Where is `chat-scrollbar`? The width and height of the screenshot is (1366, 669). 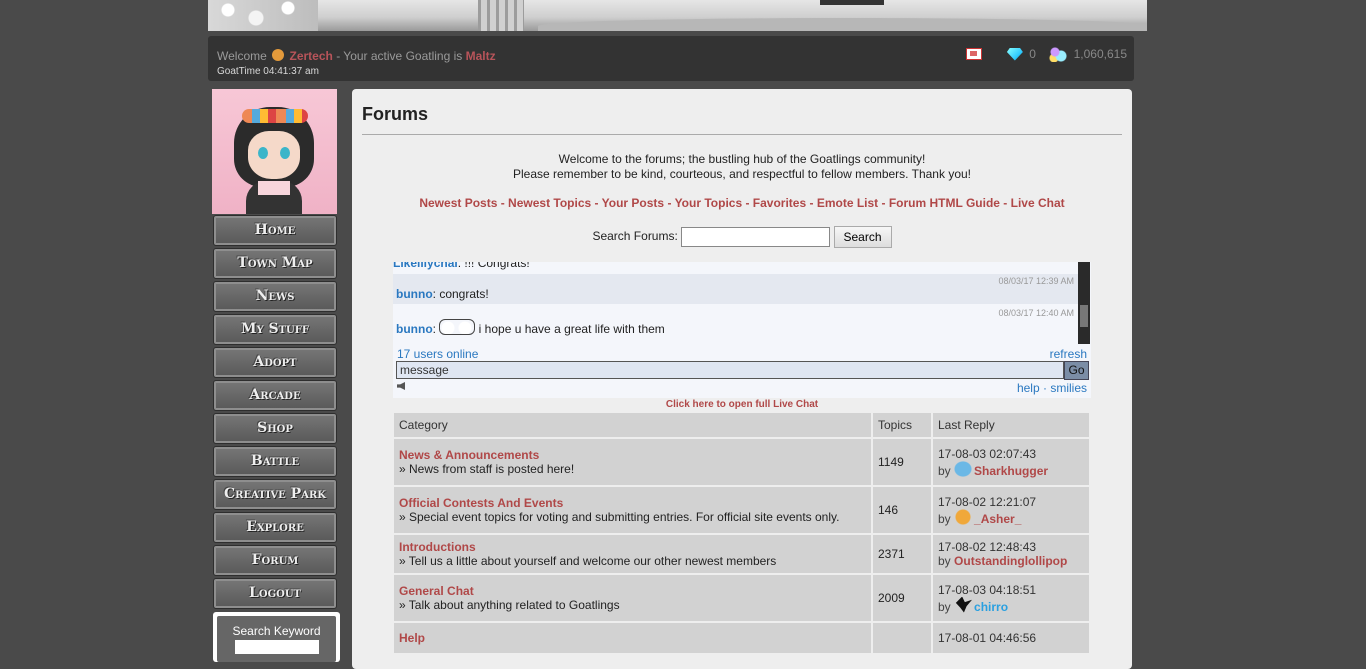
chat-scrollbar is located at coordinates (1084, 303).